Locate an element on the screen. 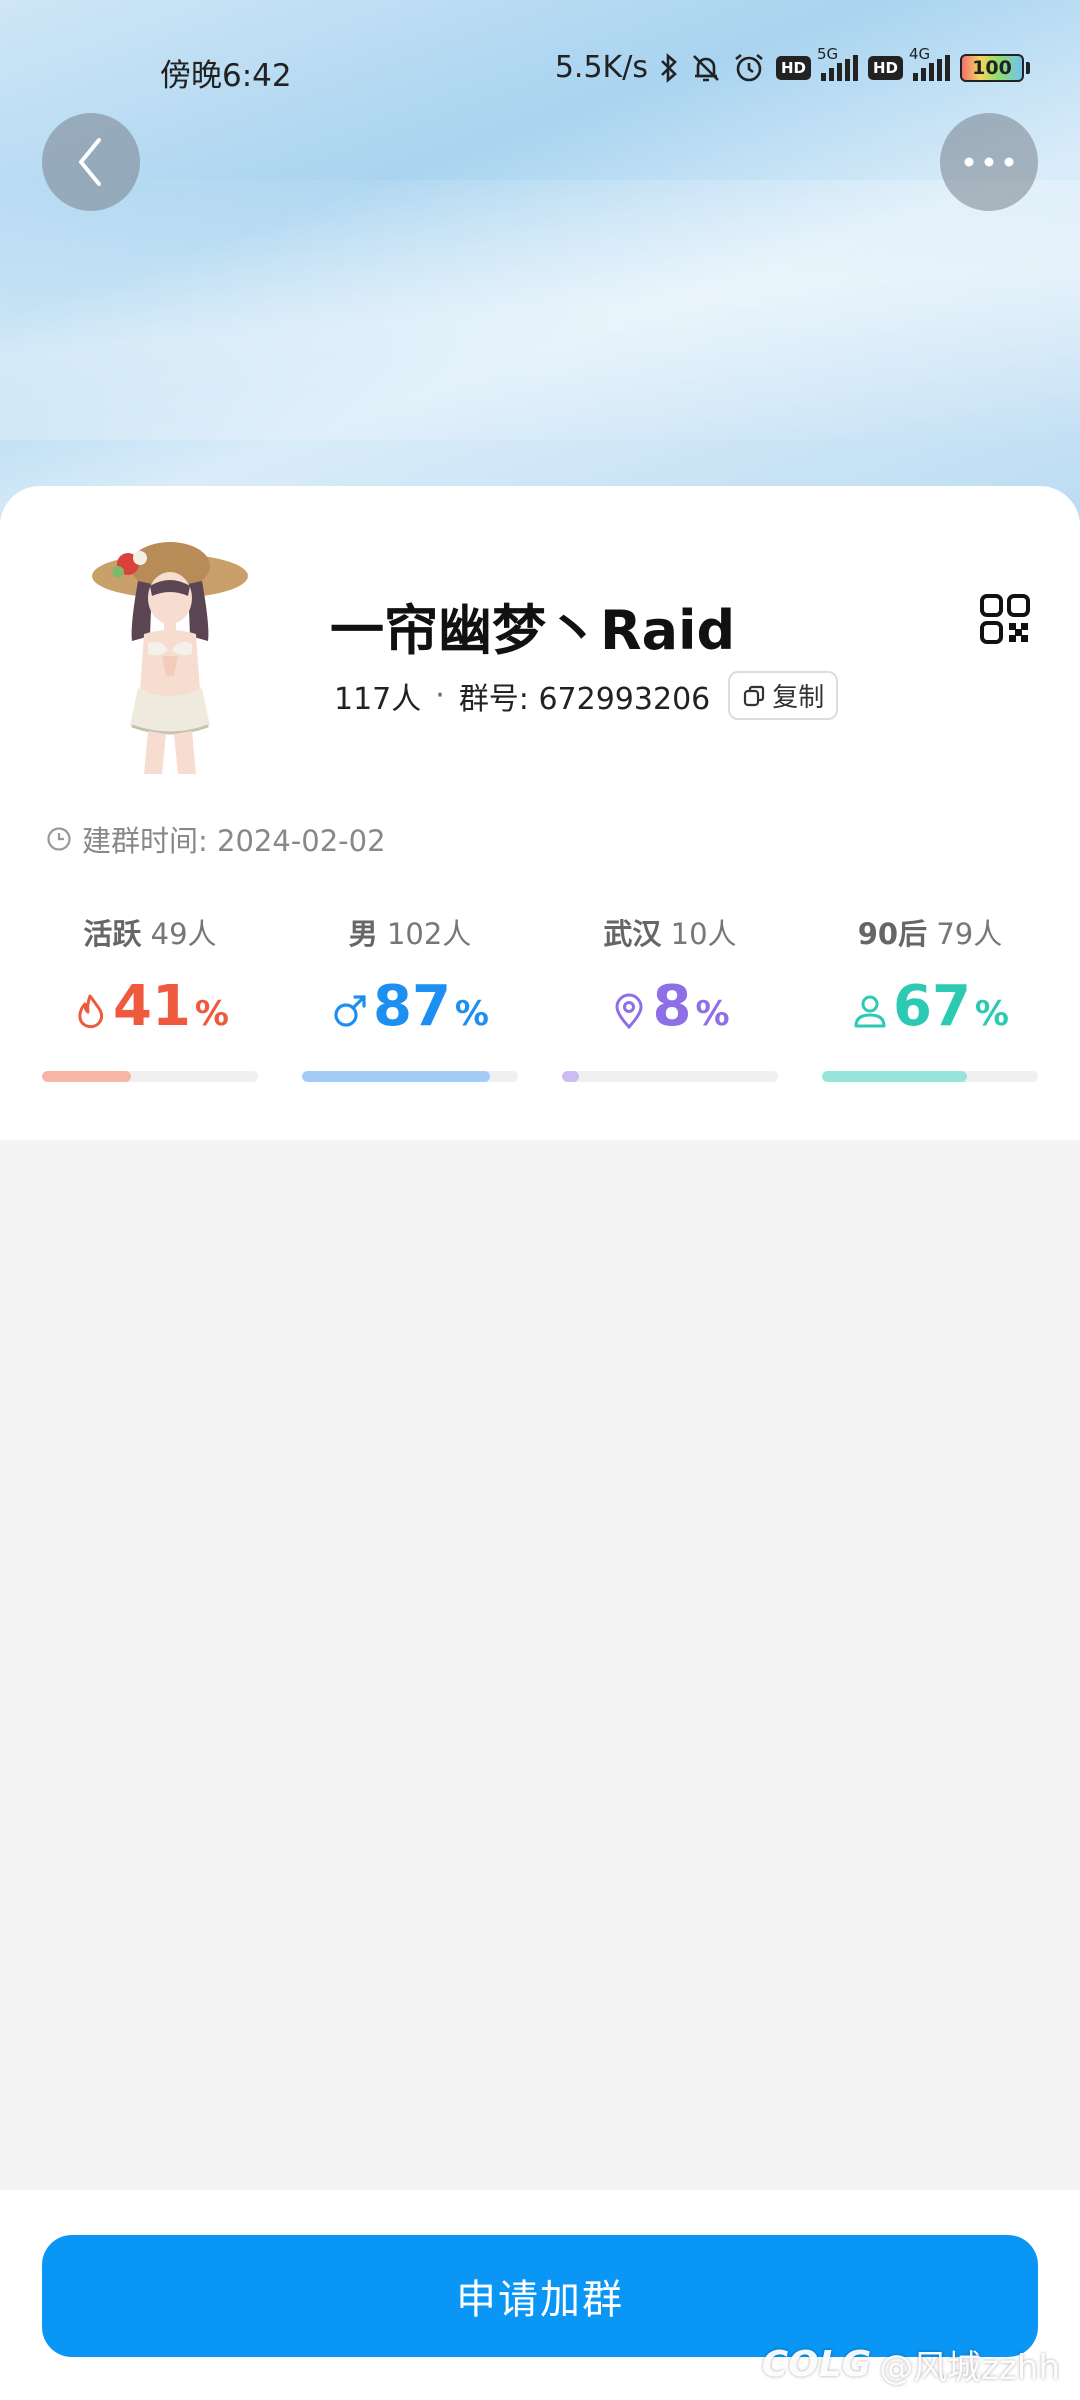 The width and height of the screenshot is (1080, 2400). hd-badge-2: HD is located at coordinates (885, 67).